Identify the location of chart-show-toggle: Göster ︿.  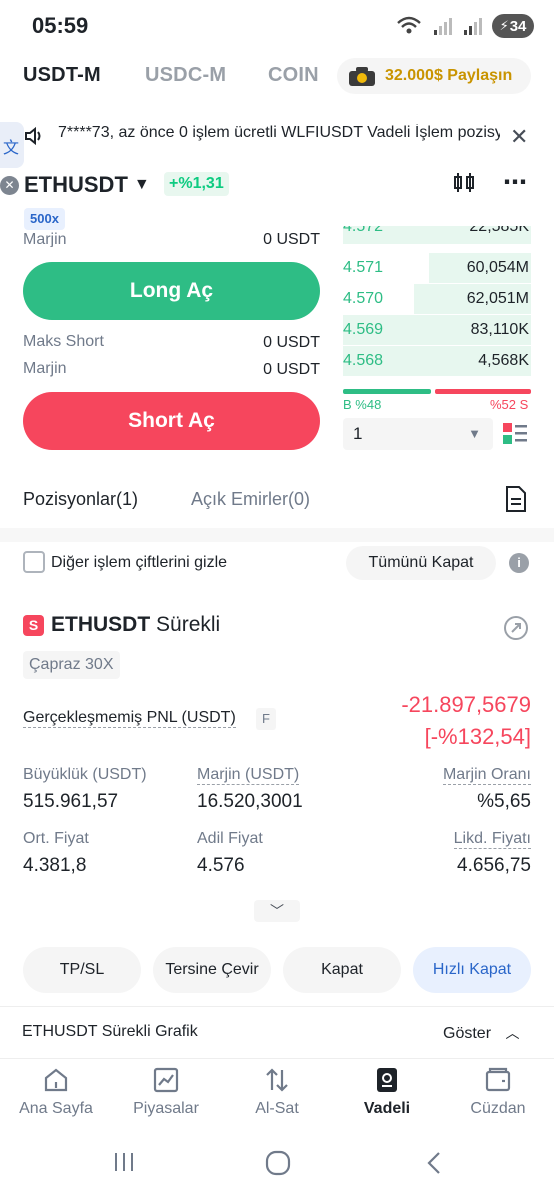
(481, 1033).